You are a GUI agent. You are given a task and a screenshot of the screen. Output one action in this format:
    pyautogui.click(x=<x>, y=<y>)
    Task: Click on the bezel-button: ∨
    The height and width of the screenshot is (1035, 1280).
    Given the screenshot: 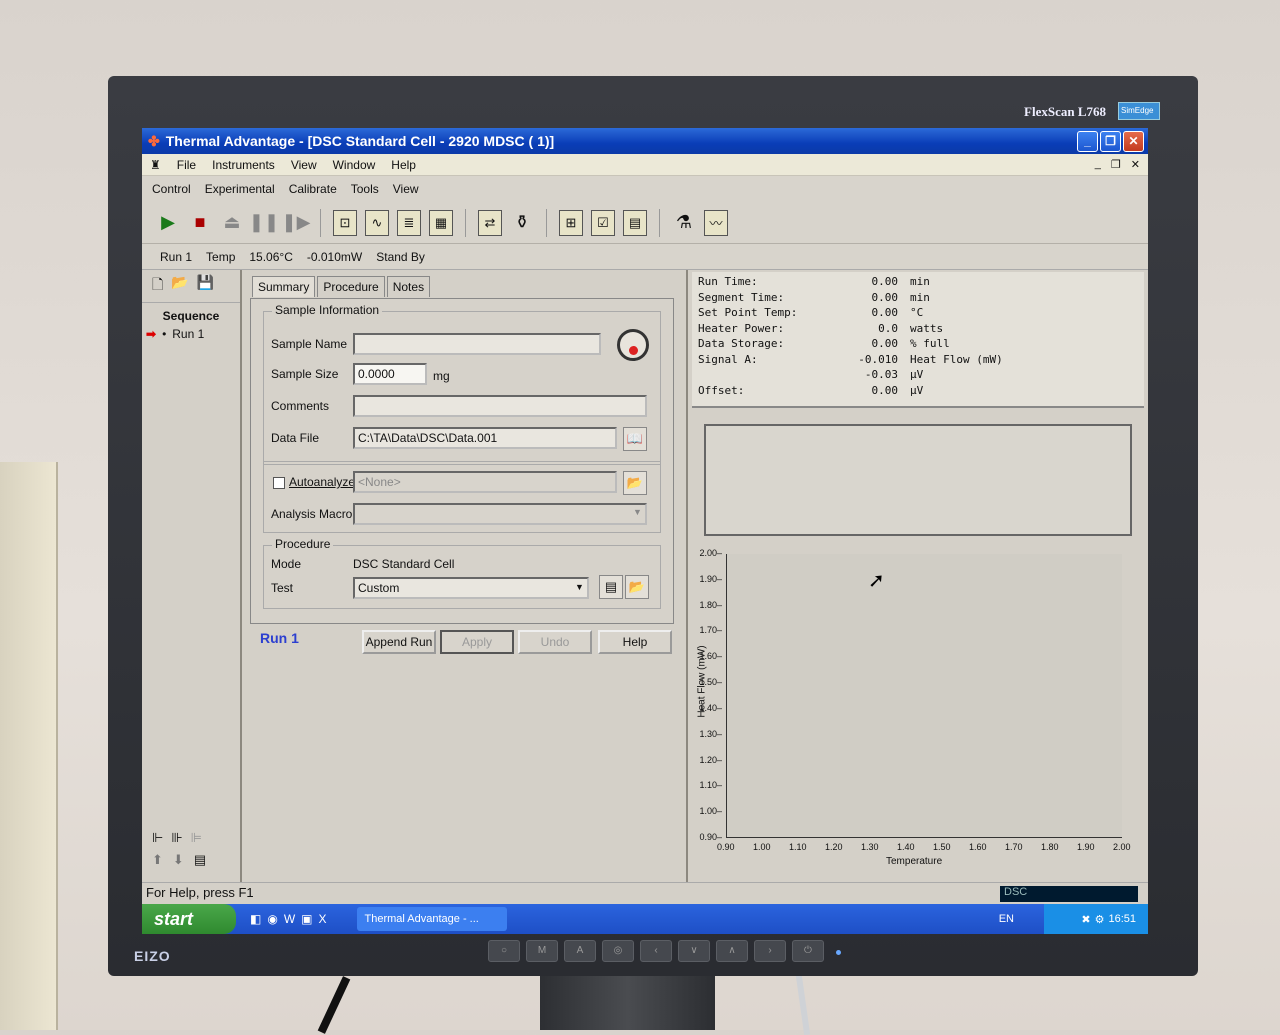 What is the action you would take?
    pyautogui.click(x=694, y=951)
    